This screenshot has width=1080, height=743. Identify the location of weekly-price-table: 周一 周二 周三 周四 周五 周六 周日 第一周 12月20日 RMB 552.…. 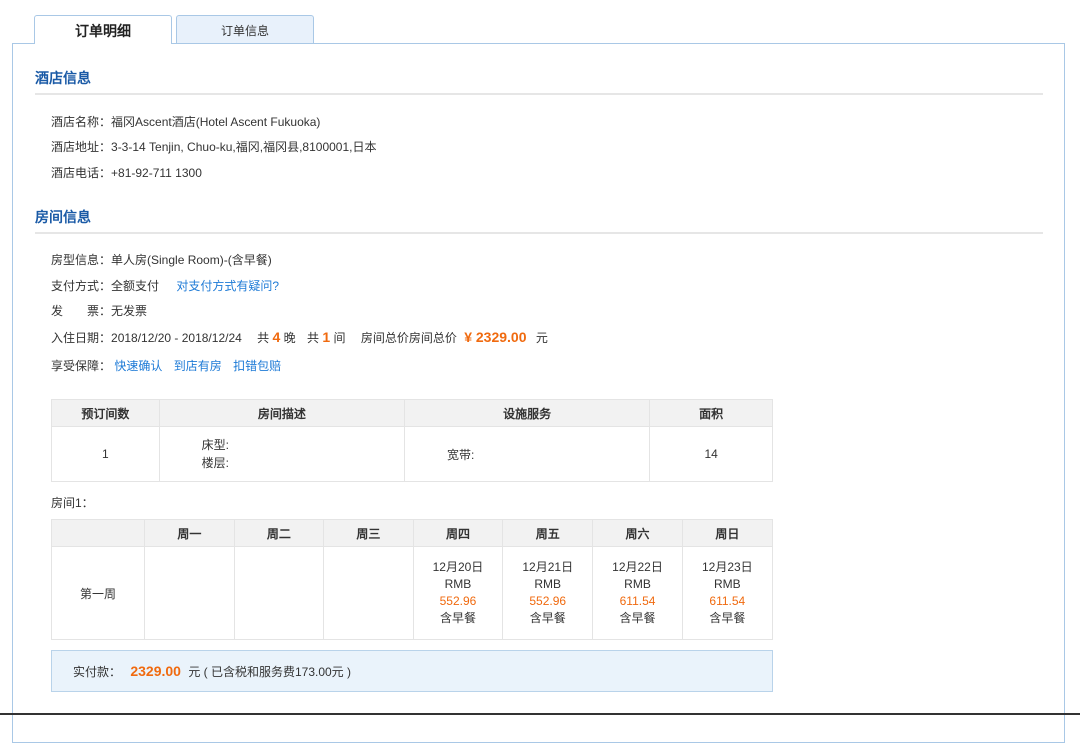
(412, 579).